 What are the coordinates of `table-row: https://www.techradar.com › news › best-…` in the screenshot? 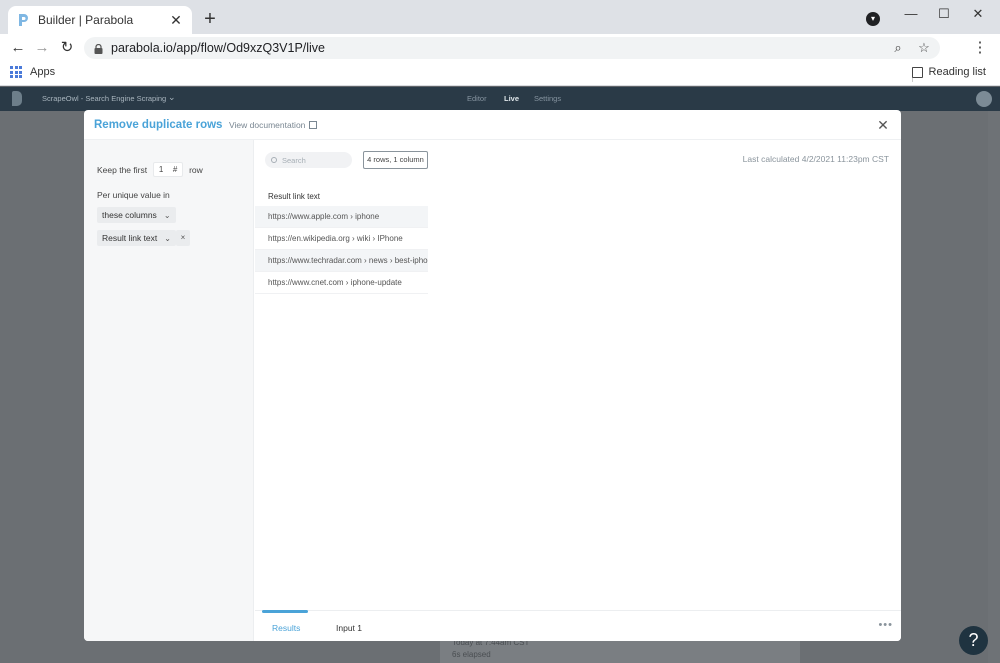 It's located at (341, 261).